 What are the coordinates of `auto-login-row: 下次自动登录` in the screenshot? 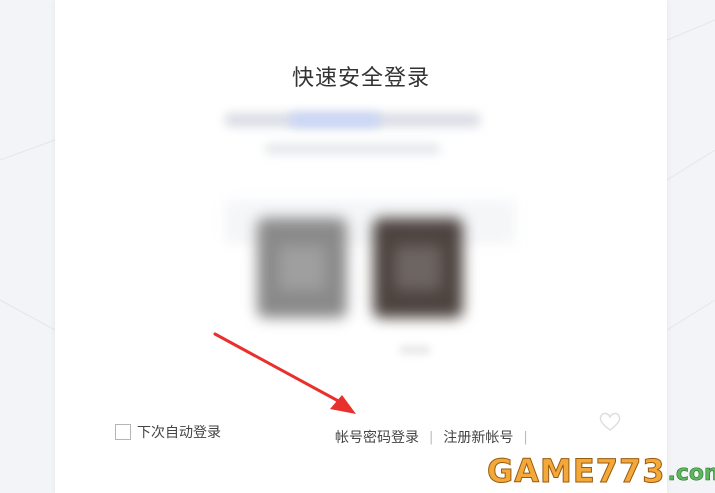 It's located at (168, 432).